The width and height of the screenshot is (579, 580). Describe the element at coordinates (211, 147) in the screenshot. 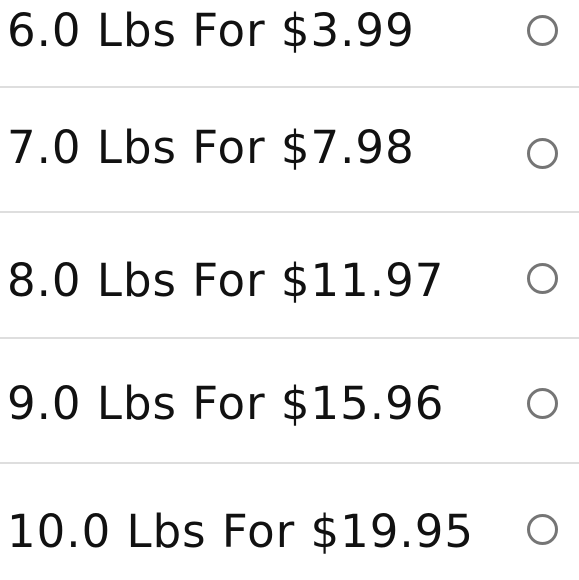

I see `option-label: 7.0 Lbs For $7.98` at that location.